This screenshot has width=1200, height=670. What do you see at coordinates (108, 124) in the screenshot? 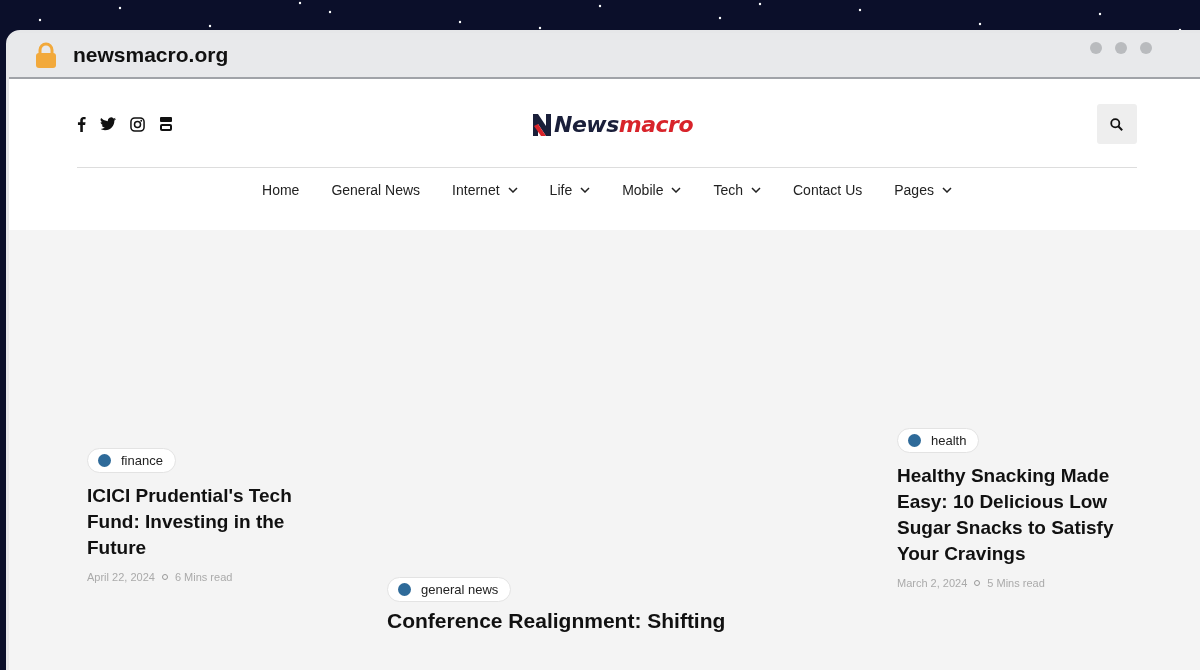
I see `twitter-icon` at bounding box center [108, 124].